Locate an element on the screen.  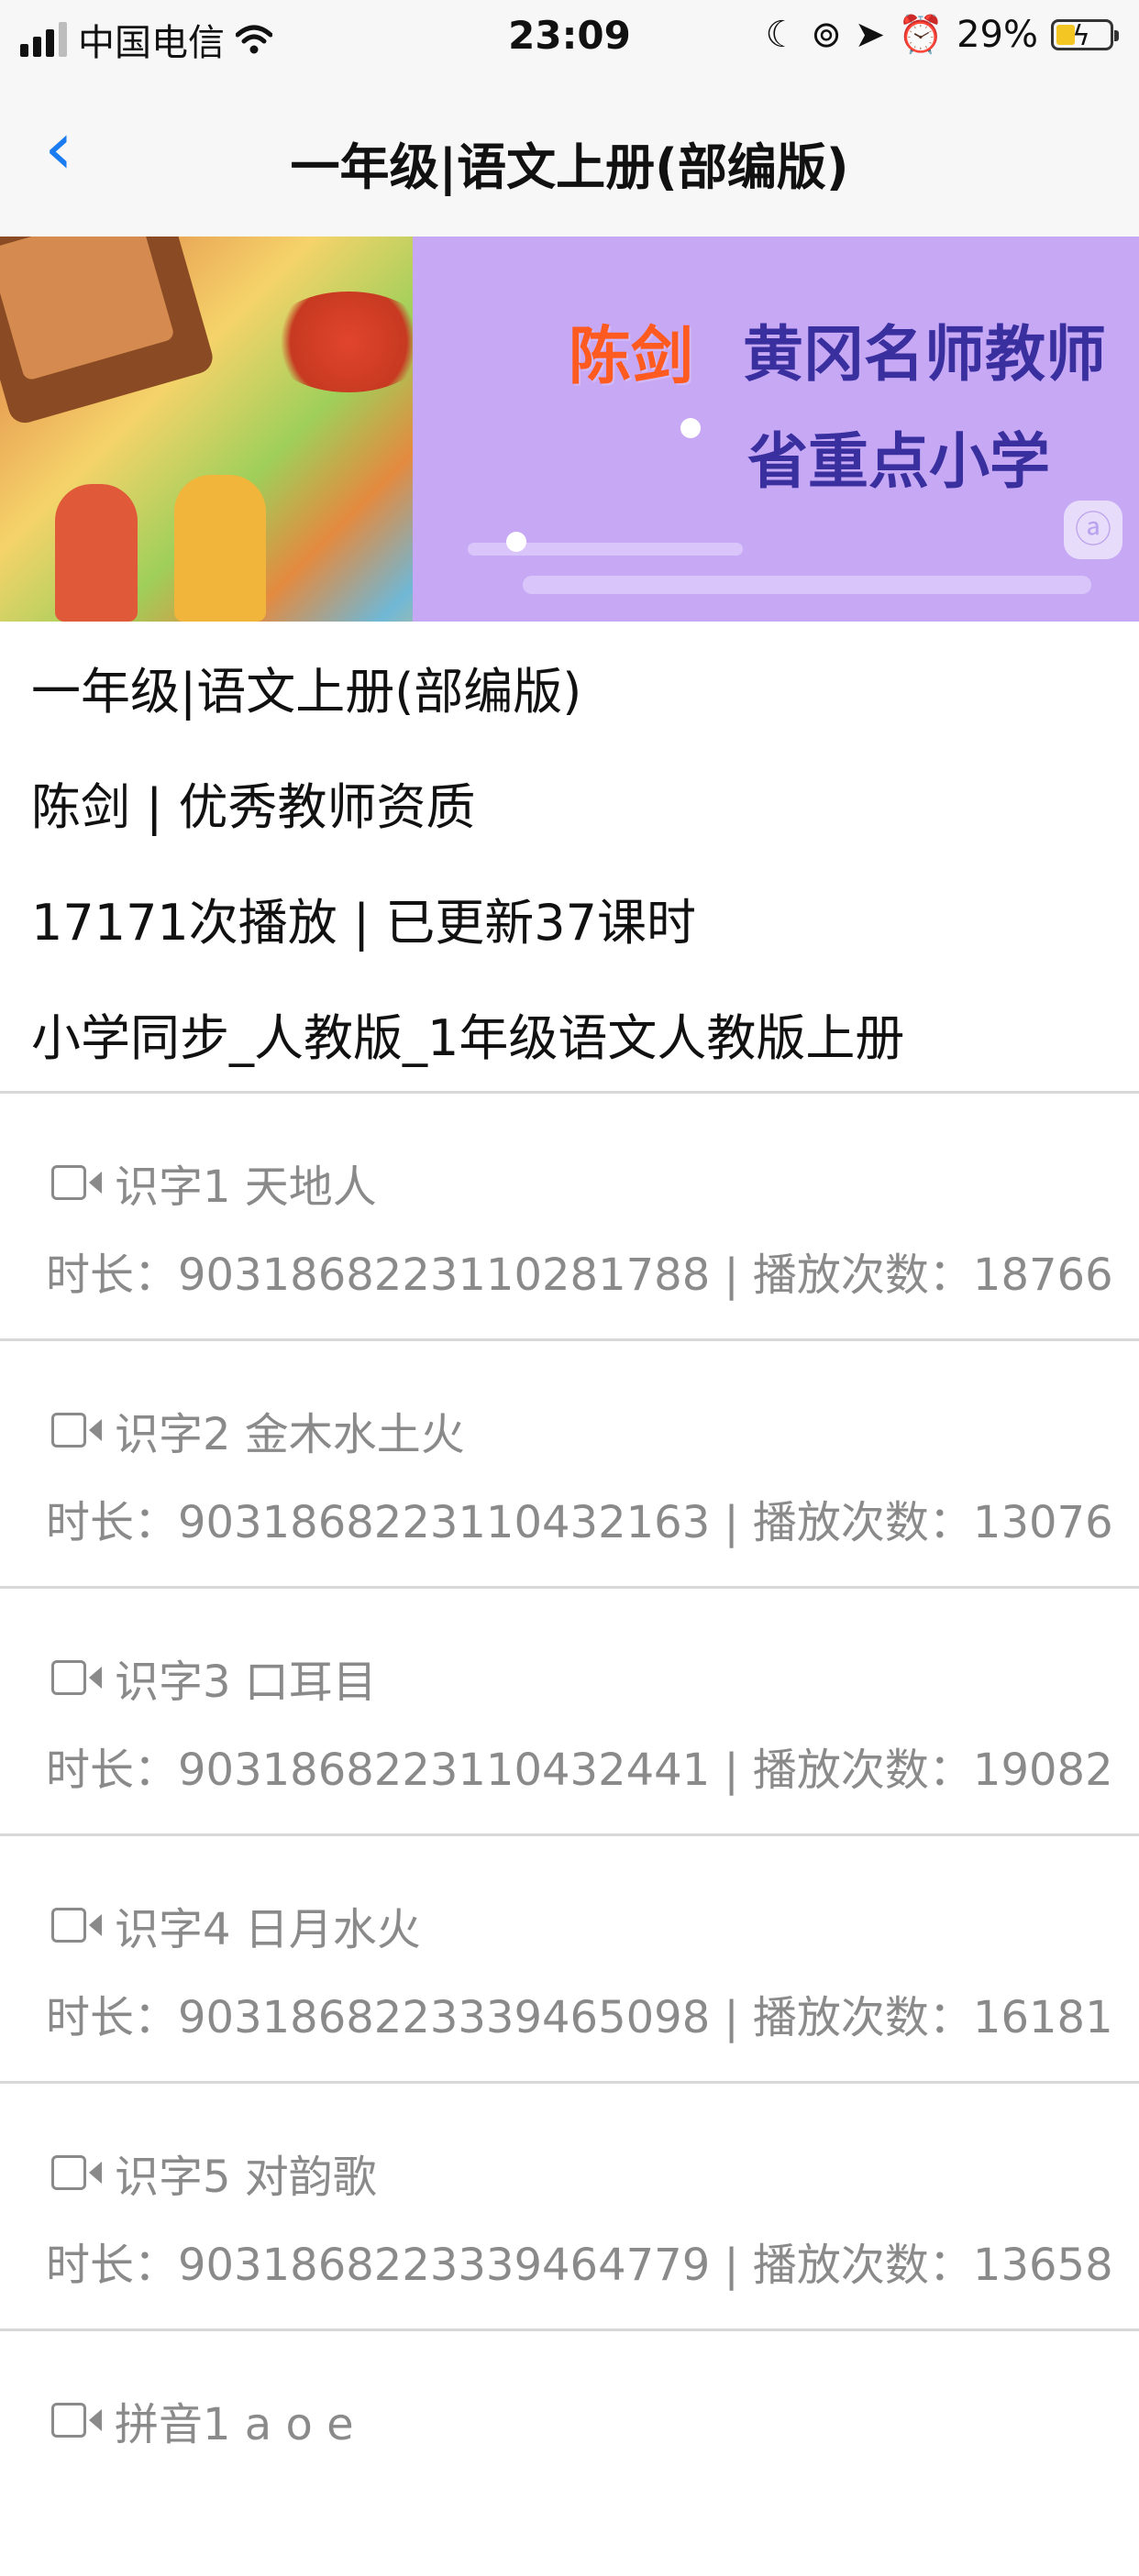
teacher-line: 陈剑 | 优秀教师资质 is located at coordinates (253, 807).